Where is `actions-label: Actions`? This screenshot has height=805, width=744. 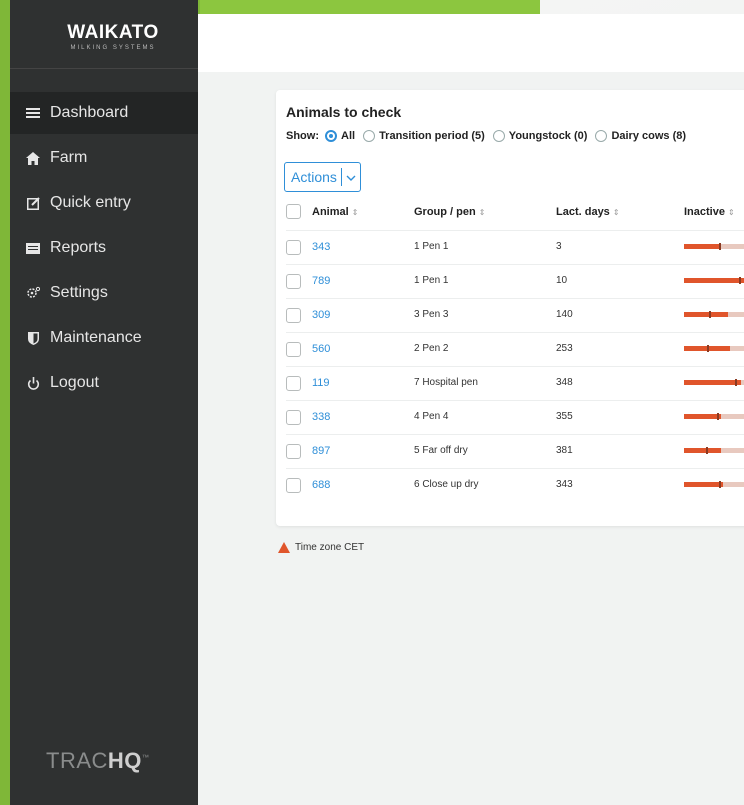 actions-label: Actions is located at coordinates (314, 177).